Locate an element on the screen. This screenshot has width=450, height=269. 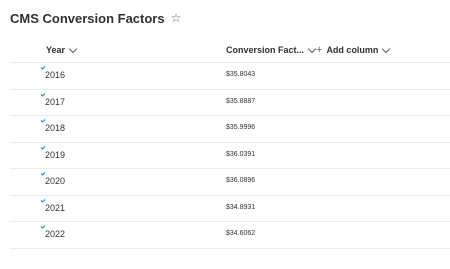
column-header-year-label: Year is located at coordinates (56, 50).